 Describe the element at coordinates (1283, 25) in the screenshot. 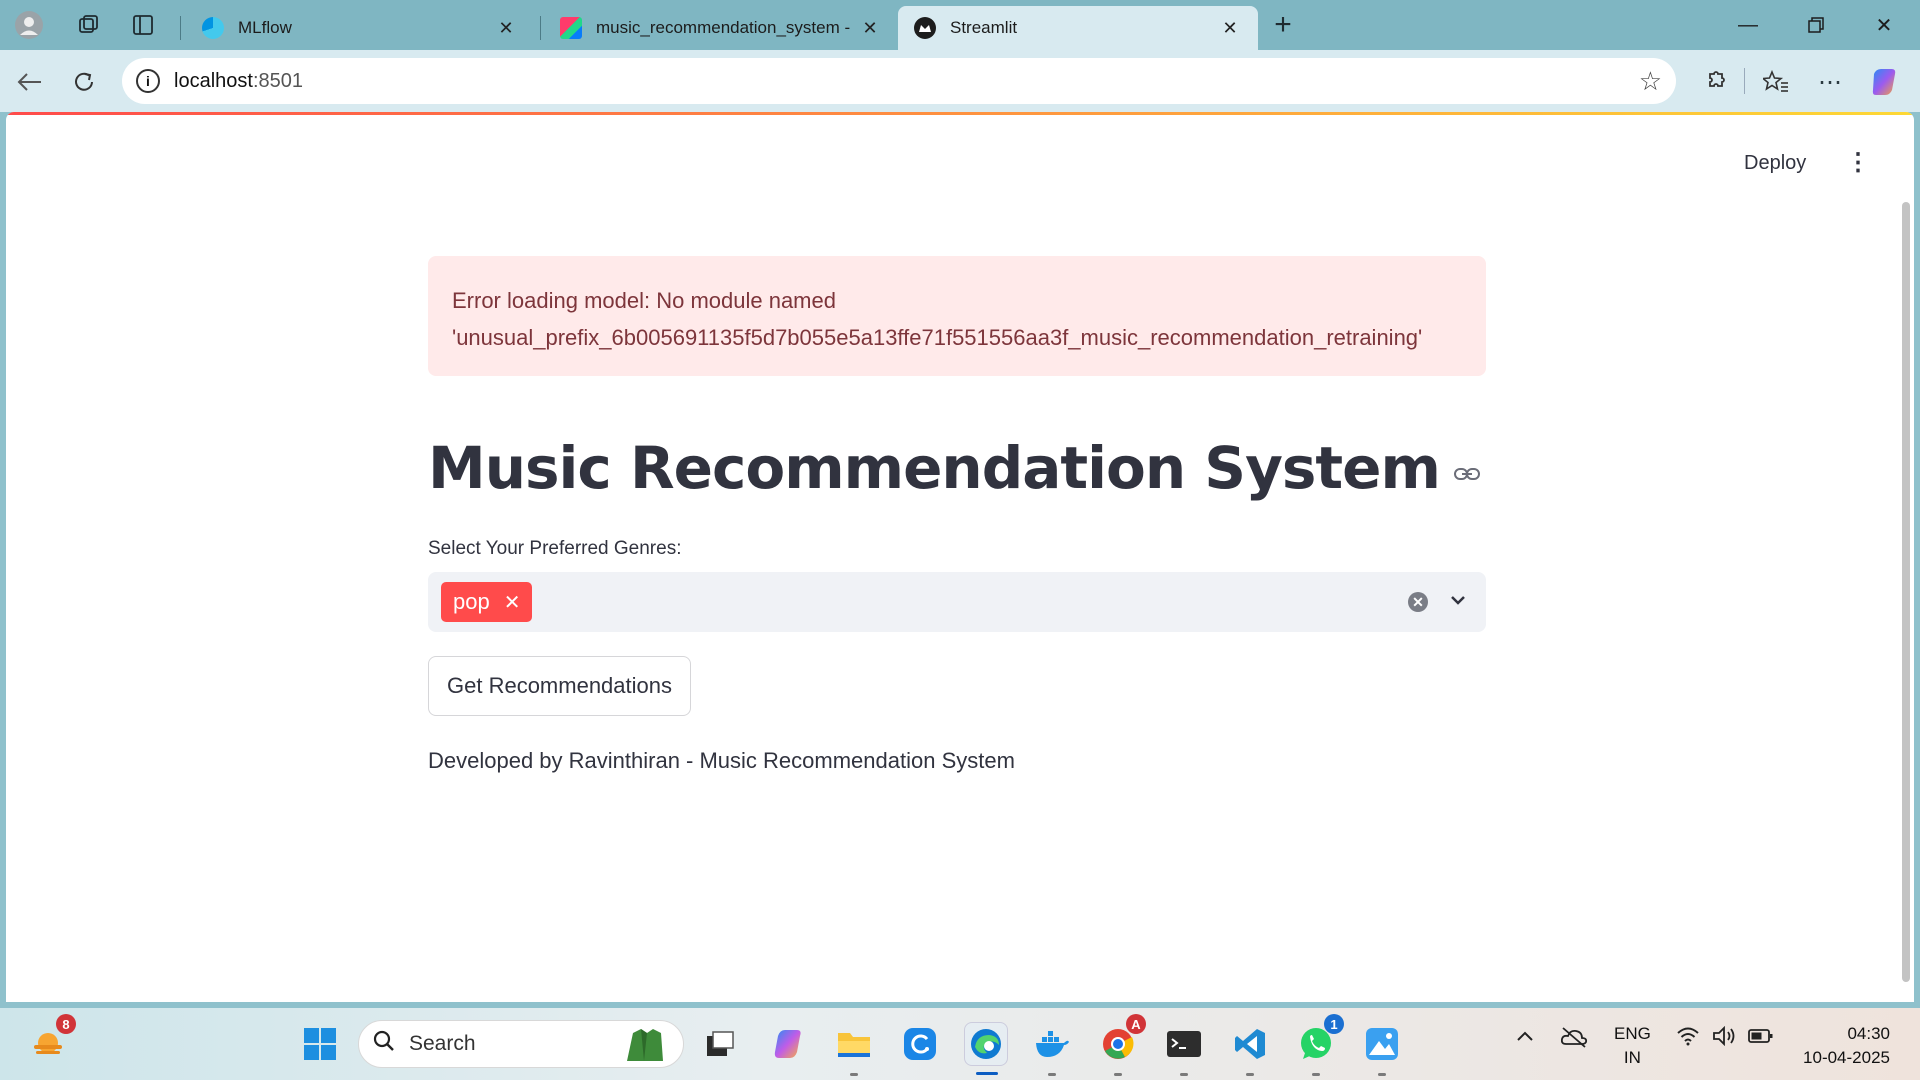

I see `new-tab-button: +` at that location.